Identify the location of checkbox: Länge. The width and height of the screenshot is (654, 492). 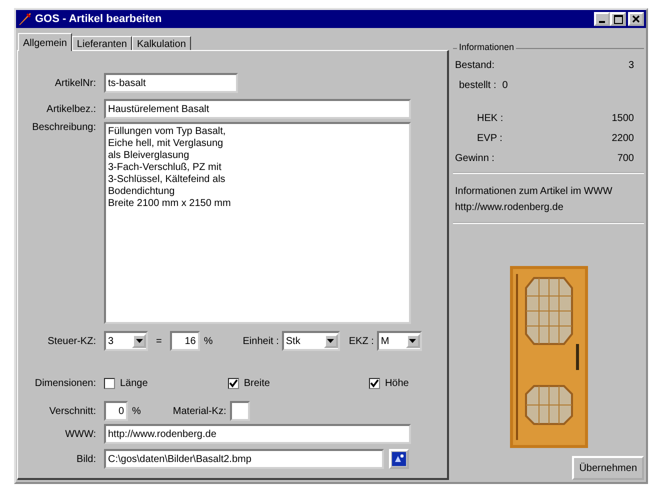
(126, 383).